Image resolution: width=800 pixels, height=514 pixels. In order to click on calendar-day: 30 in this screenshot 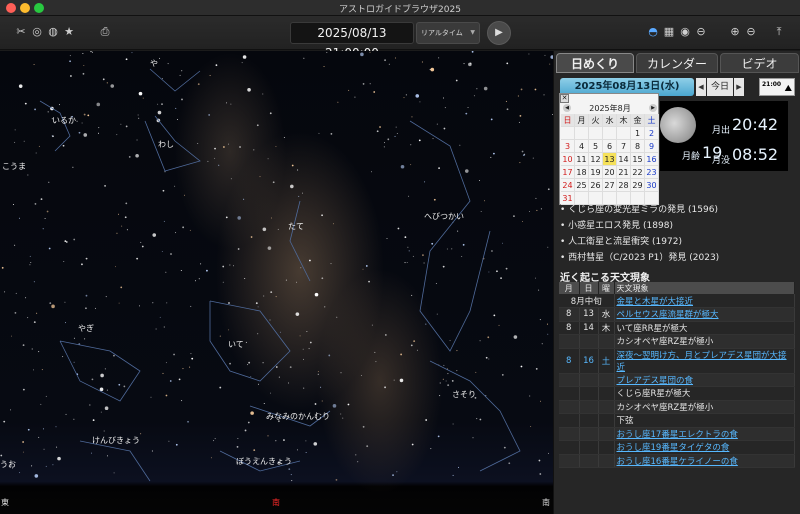, I will do `click(652, 185)`.